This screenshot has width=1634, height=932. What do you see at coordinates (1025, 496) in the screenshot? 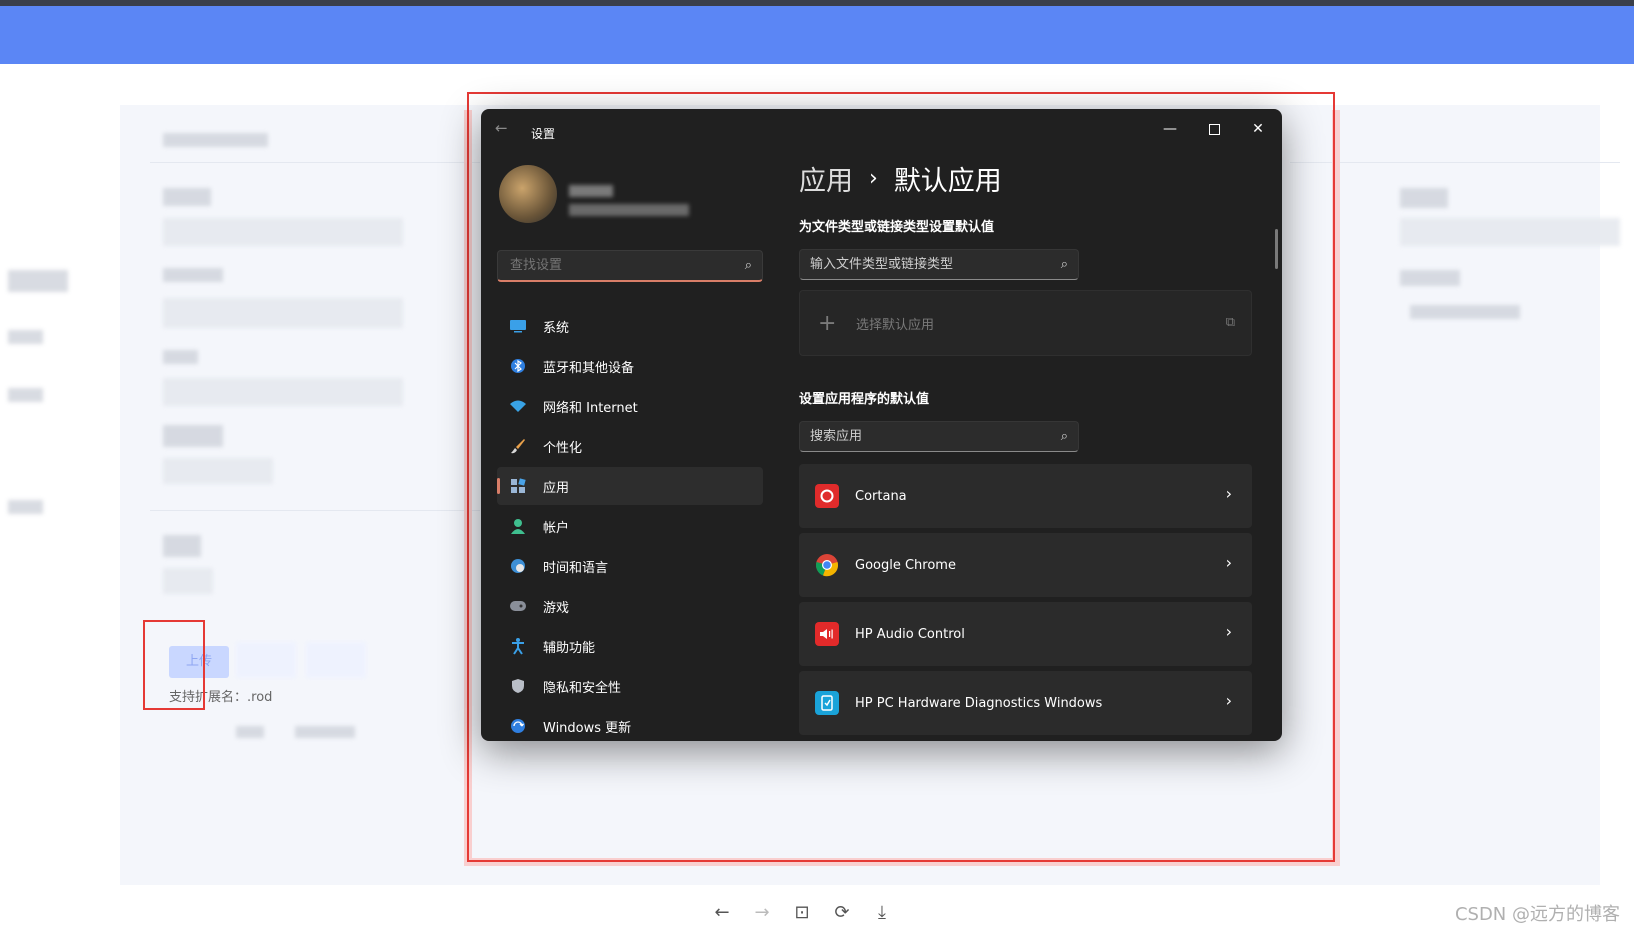
I see `app-row-cortana: Cortana ›` at bounding box center [1025, 496].